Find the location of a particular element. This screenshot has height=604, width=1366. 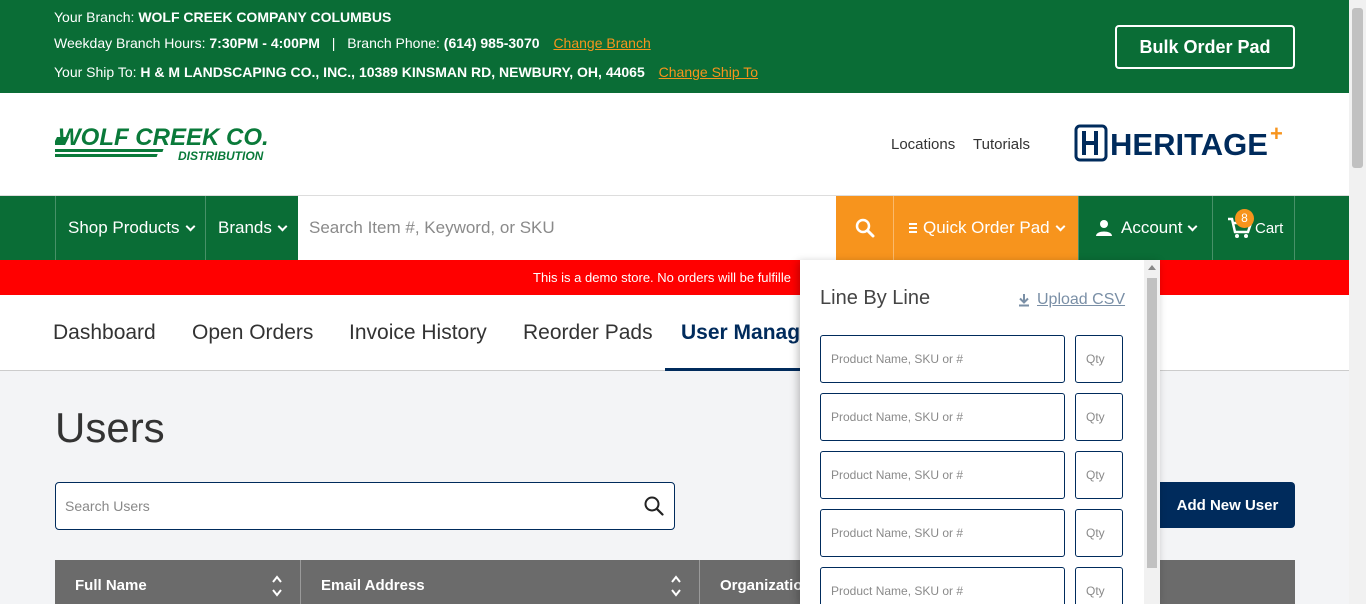

brands-menu: Brands is located at coordinates (251, 228).